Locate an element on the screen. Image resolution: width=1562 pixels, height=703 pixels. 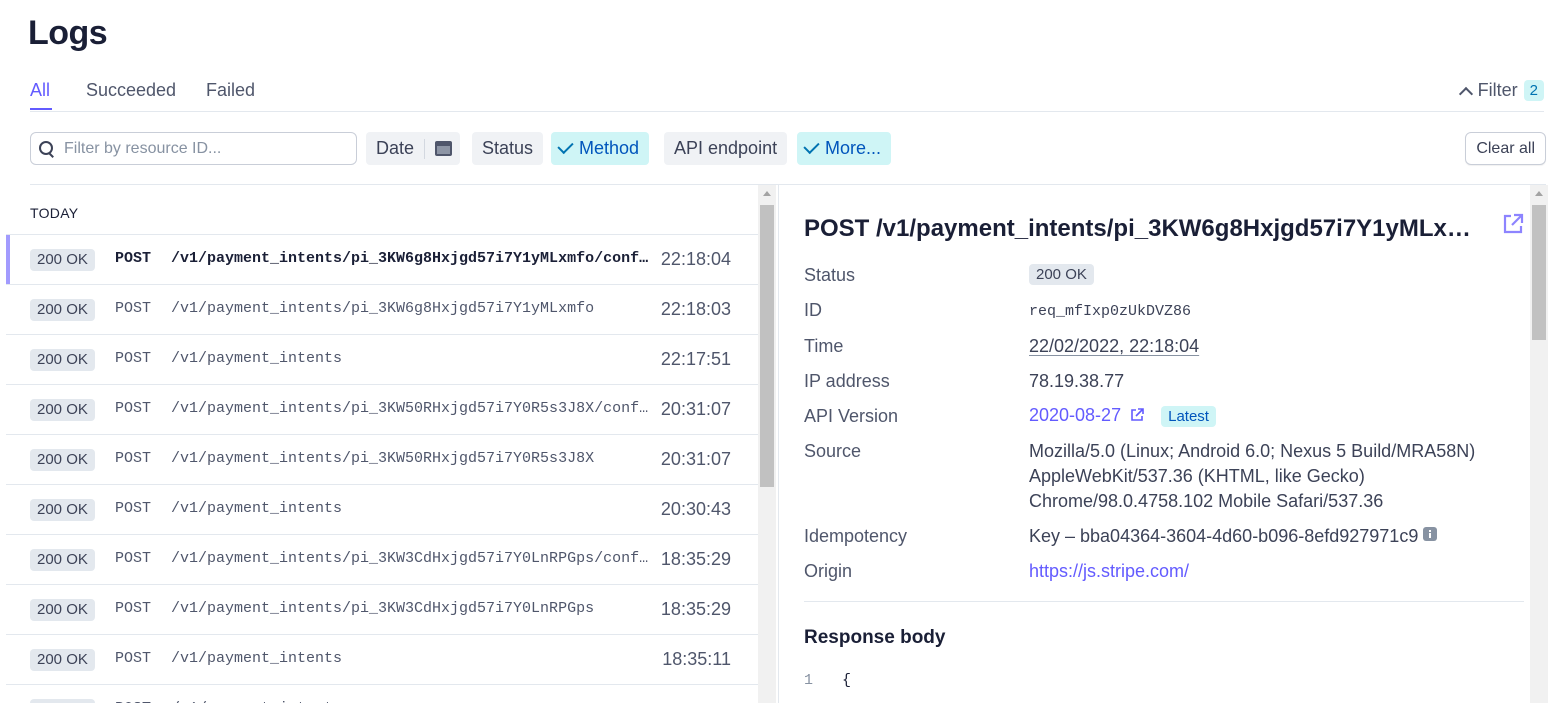
detail-scrollbar is located at coordinates (1539, 444).